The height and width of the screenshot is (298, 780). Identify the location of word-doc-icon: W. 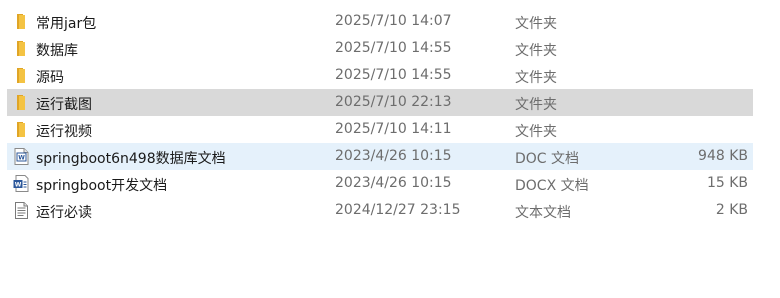
(21, 156).